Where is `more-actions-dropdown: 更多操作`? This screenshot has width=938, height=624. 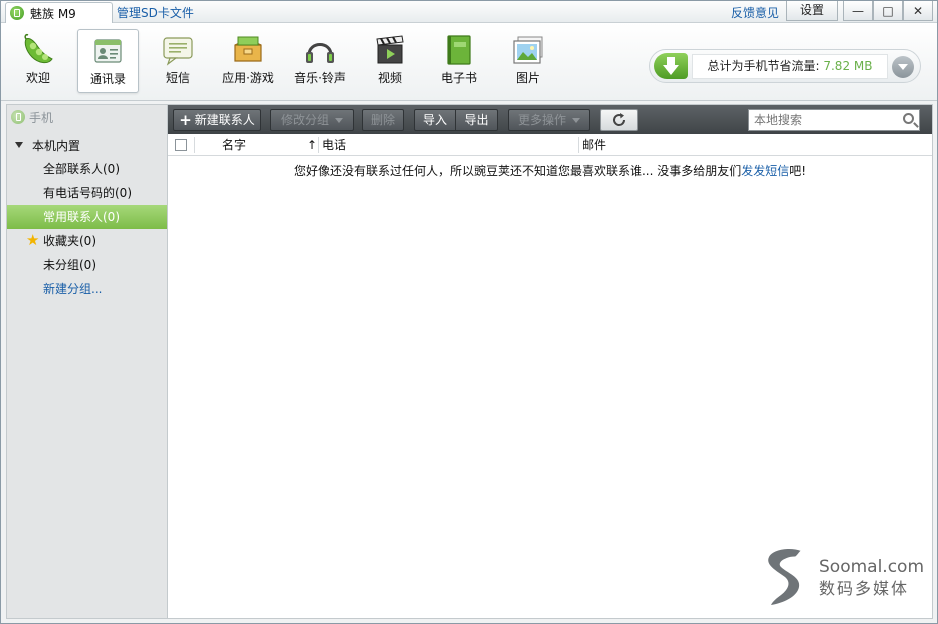 more-actions-dropdown: 更多操作 is located at coordinates (549, 120).